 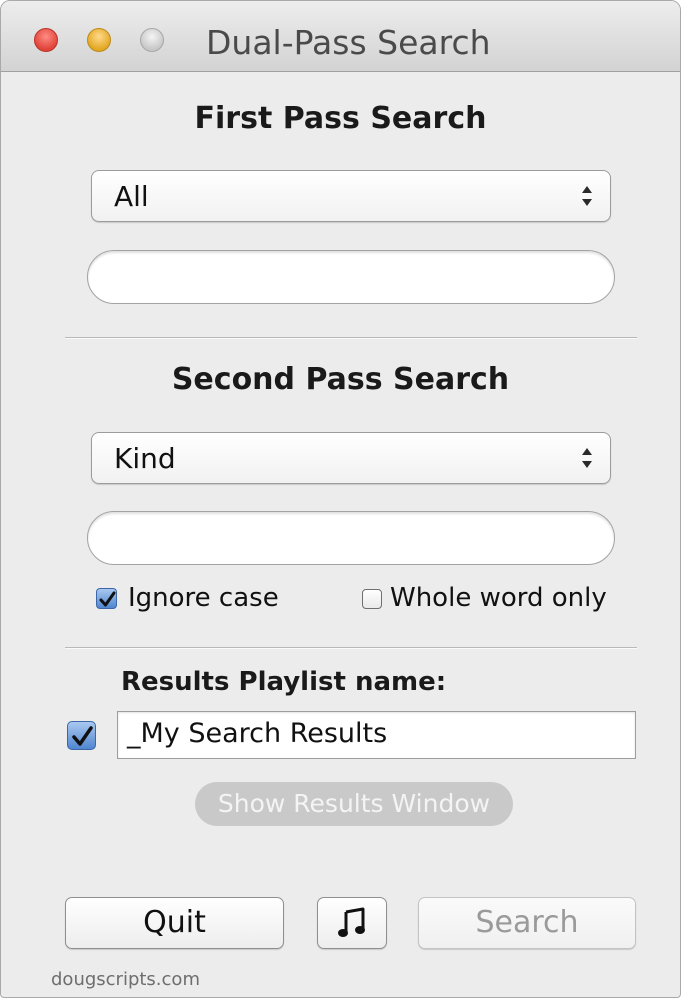 What do you see at coordinates (174, 923) in the screenshot?
I see `quit-button: Quit` at bounding box center [174, 923].